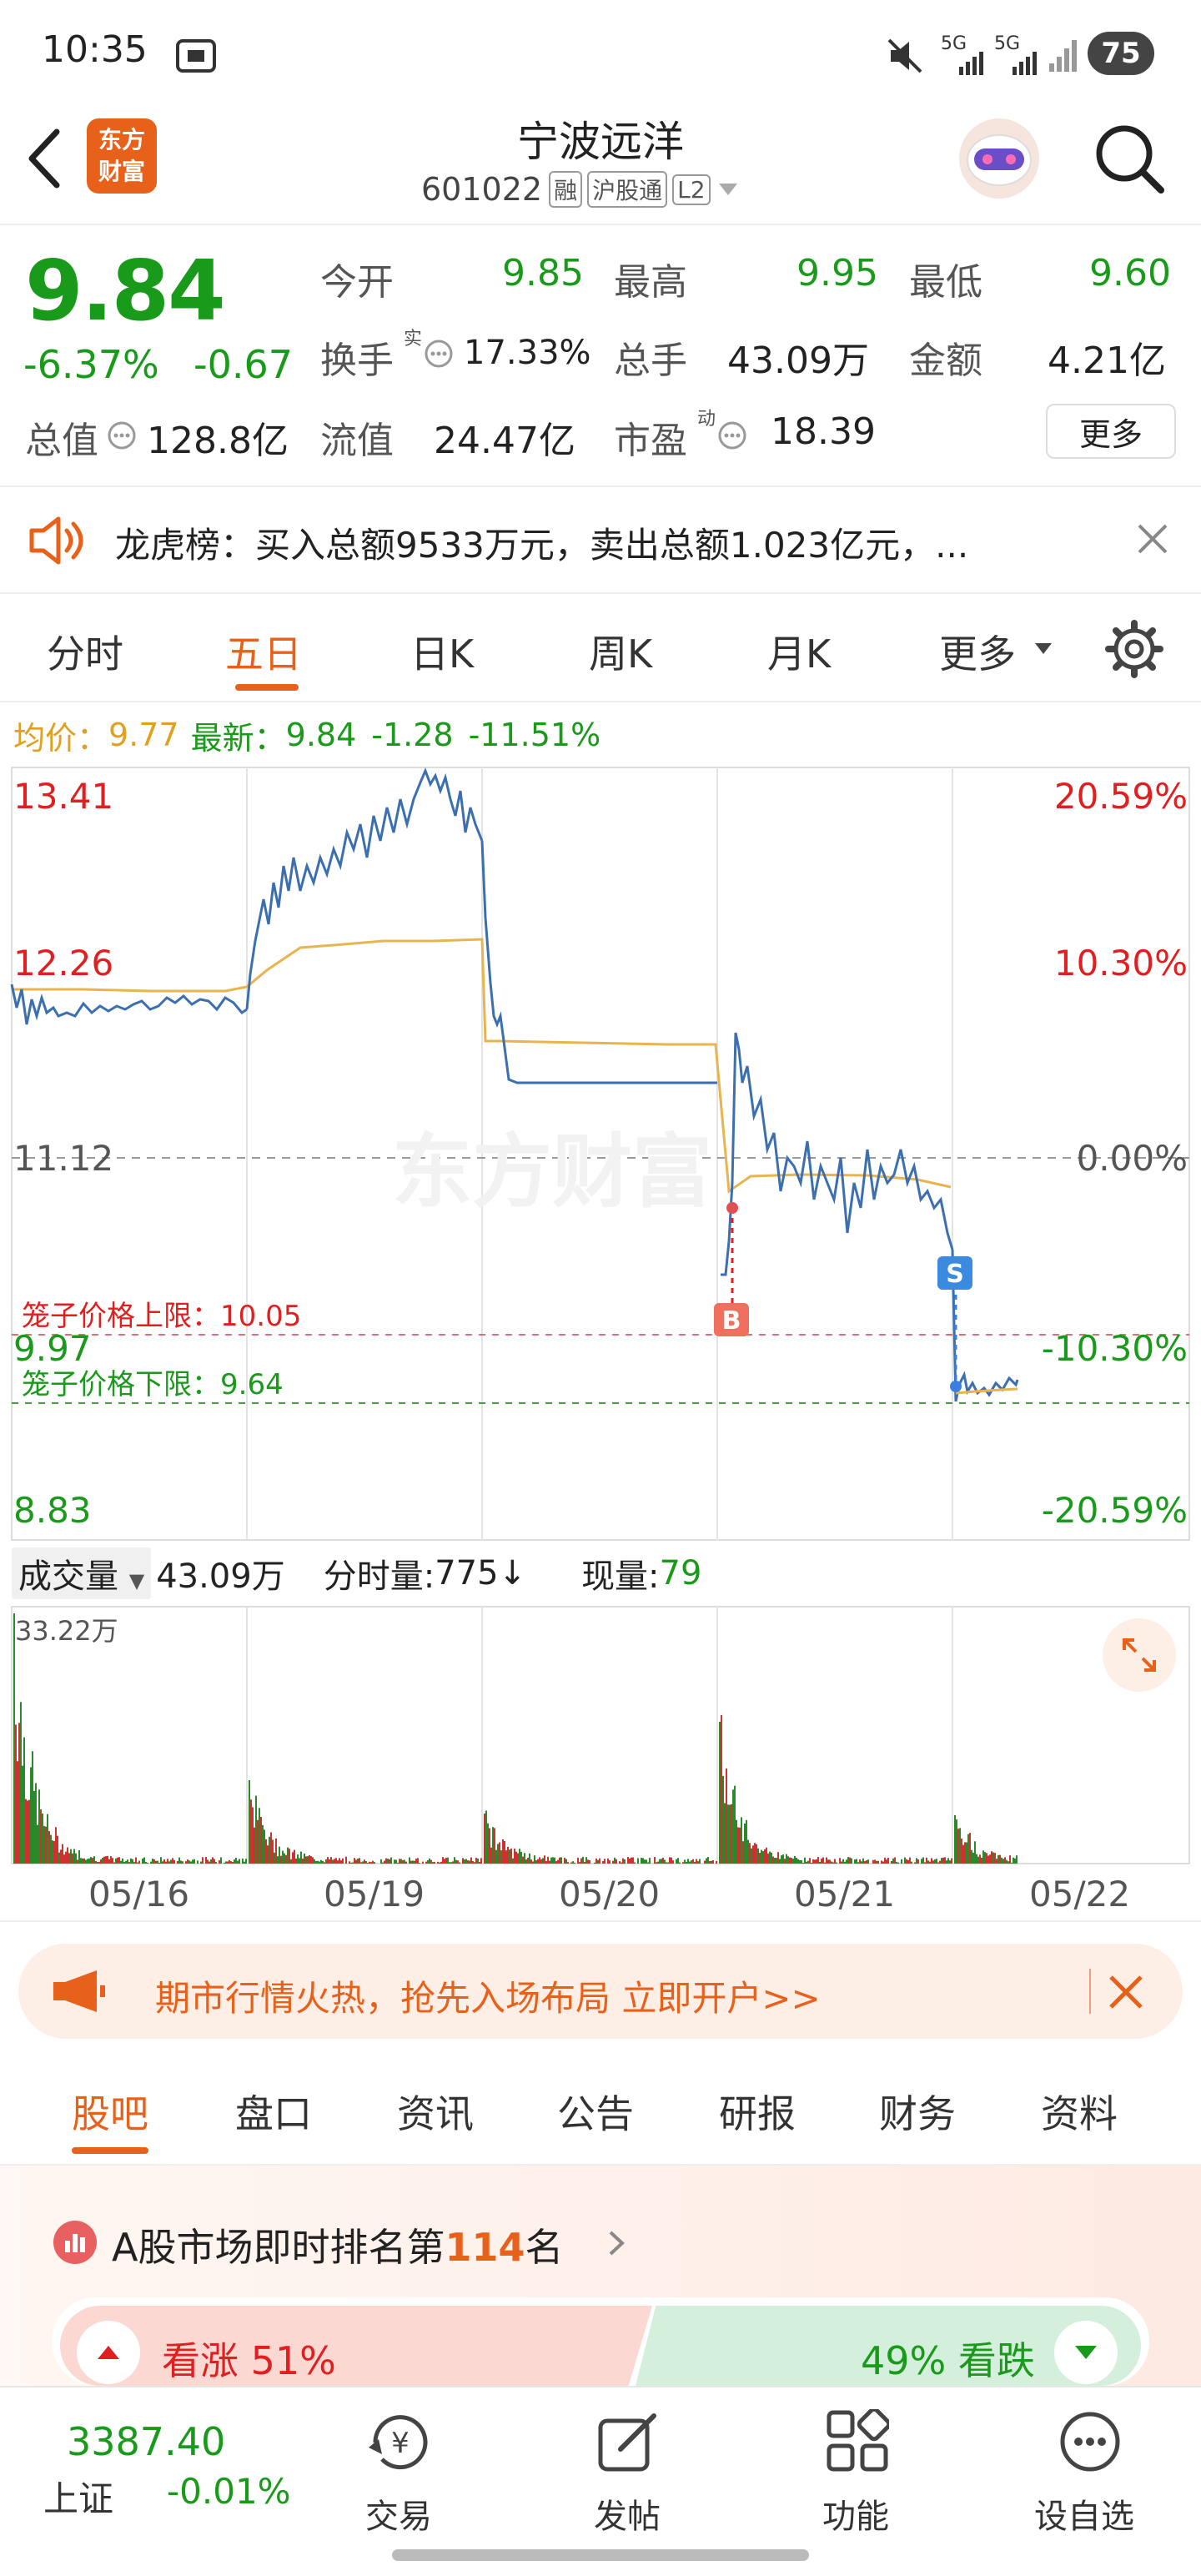 The image size is (1201, 2576). What do you see at coordinates (400, 2470) in the screenshot?
I see `nav-trade: ¥ 交易` at bounding box center [400, 2470].